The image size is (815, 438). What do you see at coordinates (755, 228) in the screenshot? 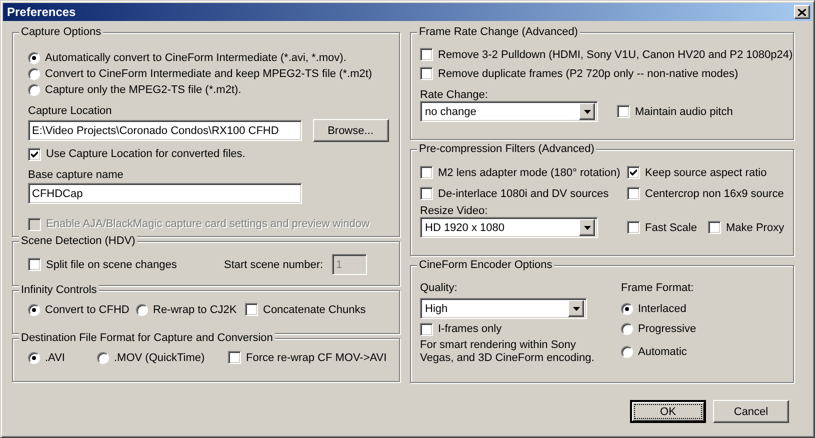
I see `checkbox-label: Make Proxy` at bounding box center [755, 228].